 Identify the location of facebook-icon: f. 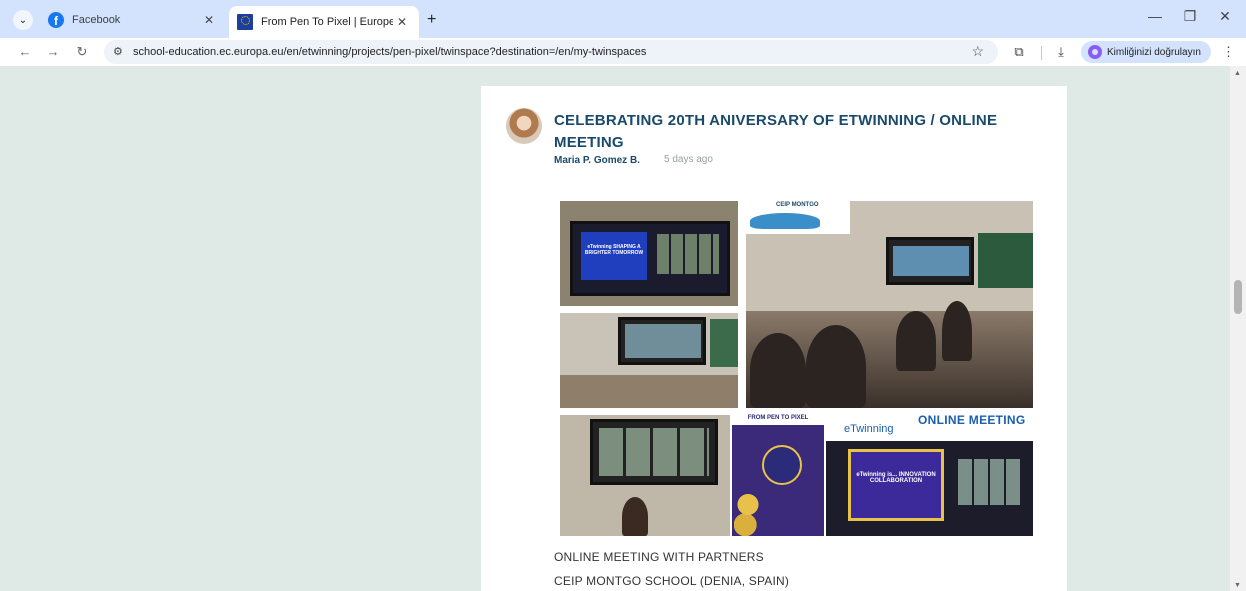
(56, 20).